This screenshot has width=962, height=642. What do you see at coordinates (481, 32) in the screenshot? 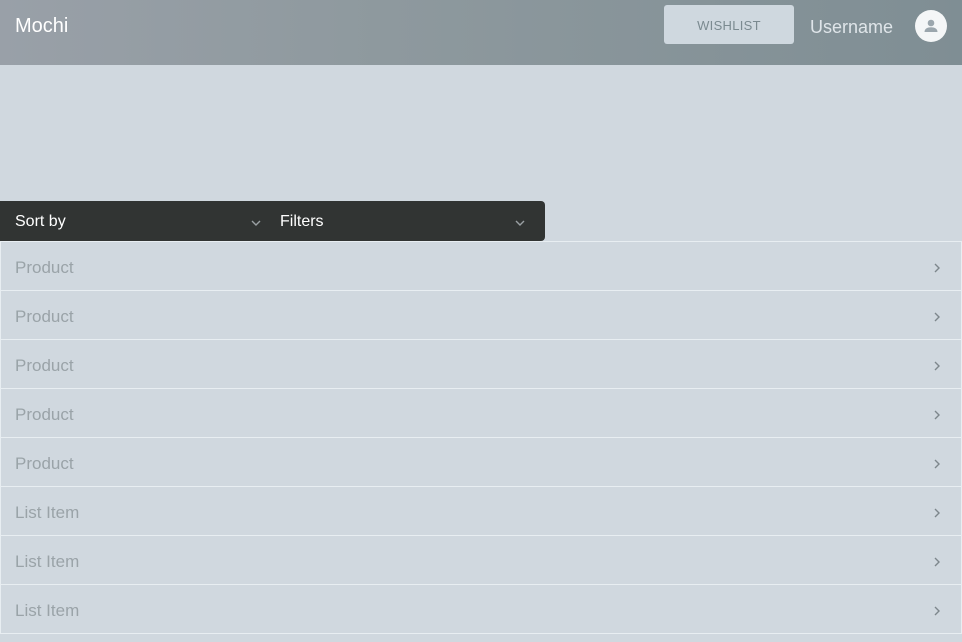
I see `app-header: Mochi WISHLIST Username` at bounding box center [481, 32].